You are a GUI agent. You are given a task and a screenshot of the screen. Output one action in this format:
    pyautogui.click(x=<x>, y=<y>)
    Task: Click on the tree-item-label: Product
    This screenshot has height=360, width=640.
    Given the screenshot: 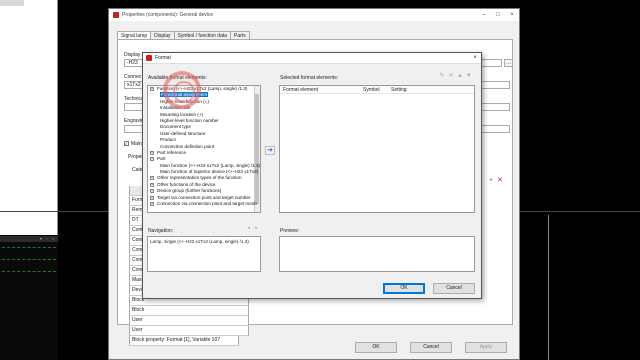 What is the action you would take?
    pyautogui.click(x=168, y=140)
    